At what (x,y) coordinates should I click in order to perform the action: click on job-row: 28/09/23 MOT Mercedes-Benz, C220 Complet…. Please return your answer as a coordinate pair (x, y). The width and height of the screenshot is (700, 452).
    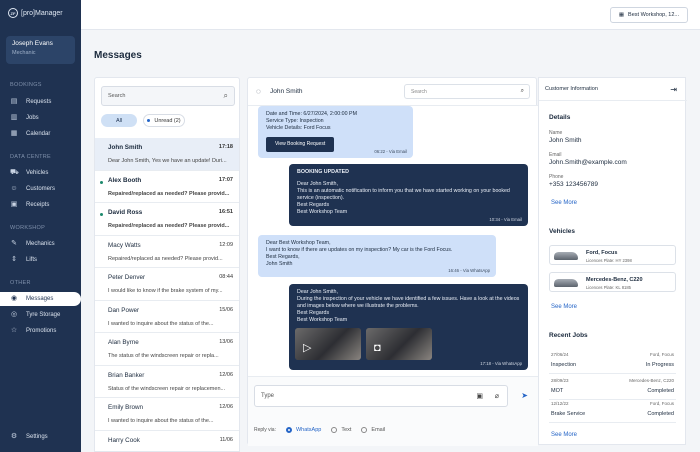
    Looking at the image, I should click on (612, 388).